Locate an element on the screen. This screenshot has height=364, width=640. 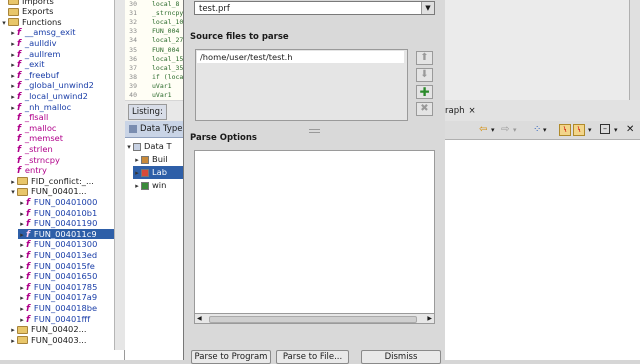
tree-function: ▸ f FUN_00401650 is located at coordinates (66, 276).